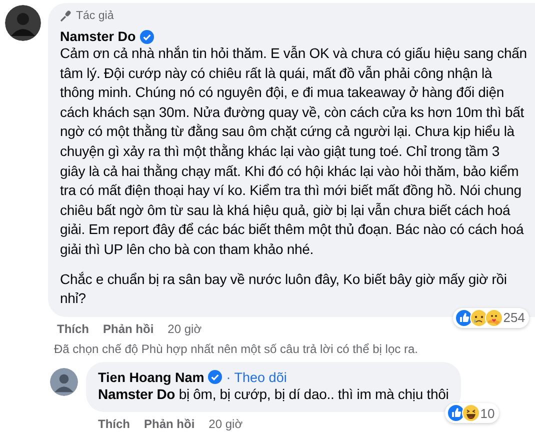  I want to click on reaction-summary: 10, so click(472, 413).